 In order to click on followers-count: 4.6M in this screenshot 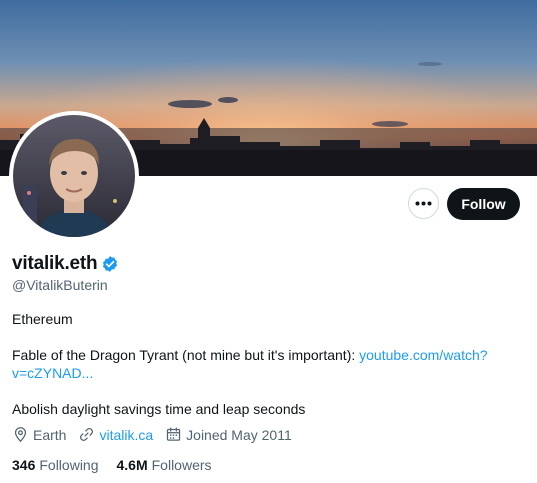, I will do `click(132, 465)`.